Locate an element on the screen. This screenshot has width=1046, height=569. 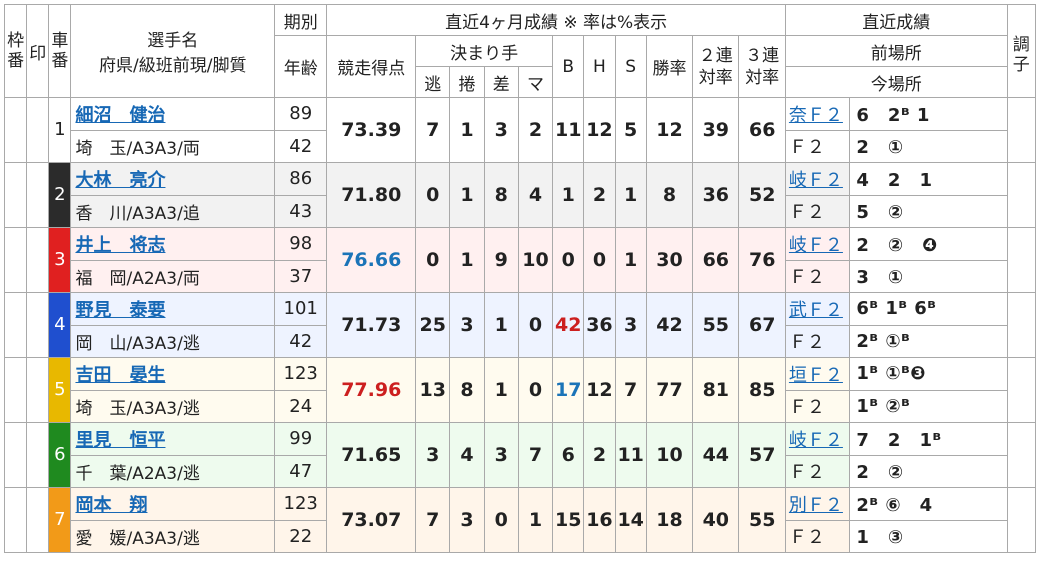
rider-term: 123 is located at coordinates (301, 504).